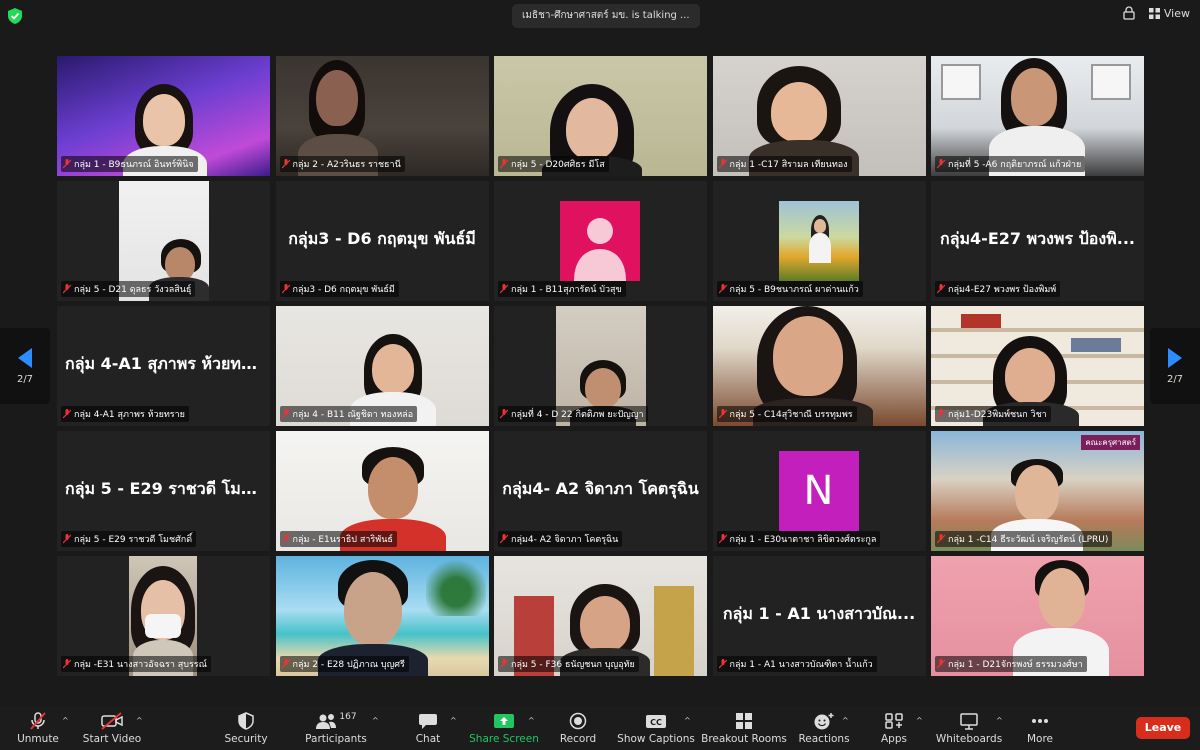  I want to click on participant-tile: กลุ่ม 5 - B9ชนาภรณ์ ผาด่านแก้ว, so click(819, 241).